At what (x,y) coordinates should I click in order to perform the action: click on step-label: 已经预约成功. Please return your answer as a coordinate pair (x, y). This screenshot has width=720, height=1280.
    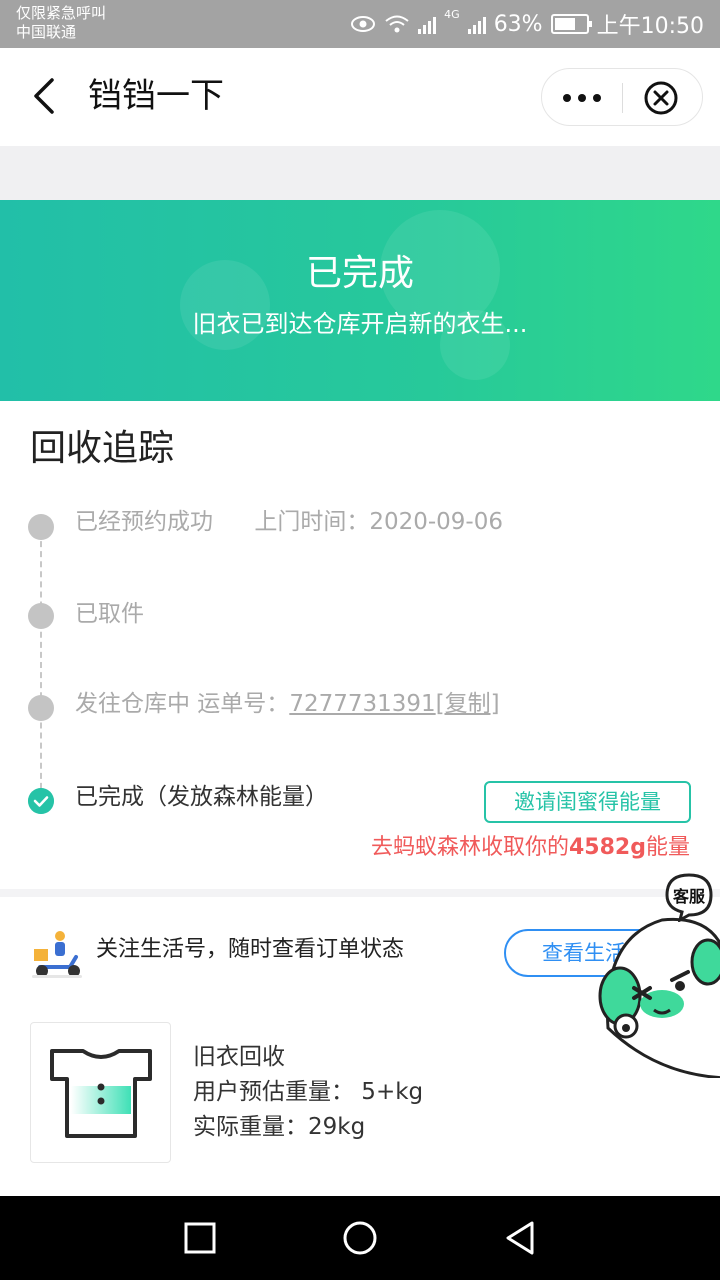
    Looking at the image, I should click on (144, 522).